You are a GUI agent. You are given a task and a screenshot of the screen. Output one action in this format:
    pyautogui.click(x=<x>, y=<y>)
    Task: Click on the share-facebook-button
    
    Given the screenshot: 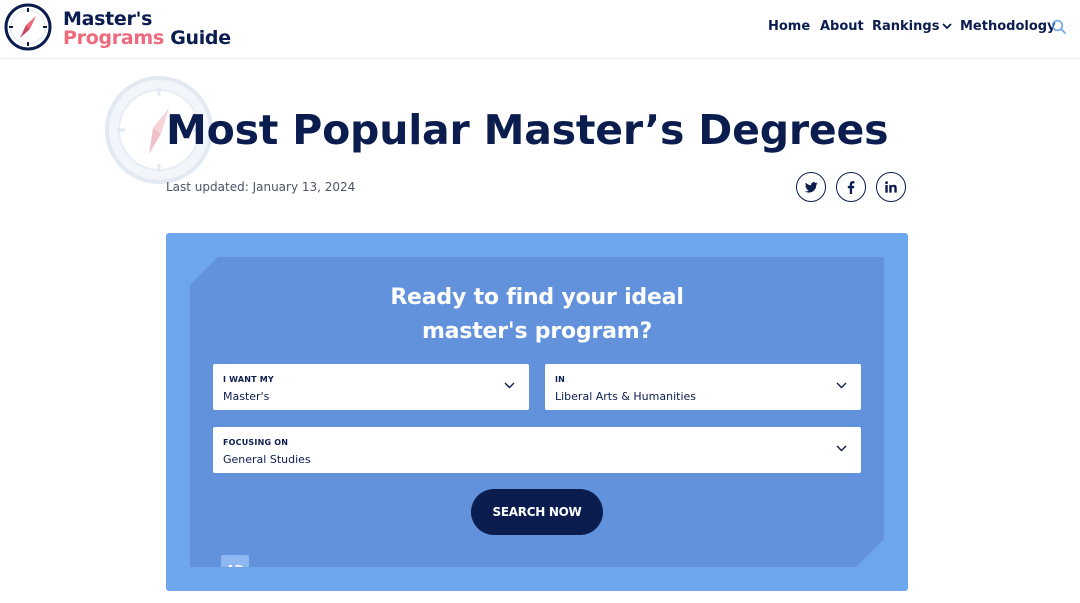 What is the action you would take?
    pyautogui.click(x=851, y=187)
    